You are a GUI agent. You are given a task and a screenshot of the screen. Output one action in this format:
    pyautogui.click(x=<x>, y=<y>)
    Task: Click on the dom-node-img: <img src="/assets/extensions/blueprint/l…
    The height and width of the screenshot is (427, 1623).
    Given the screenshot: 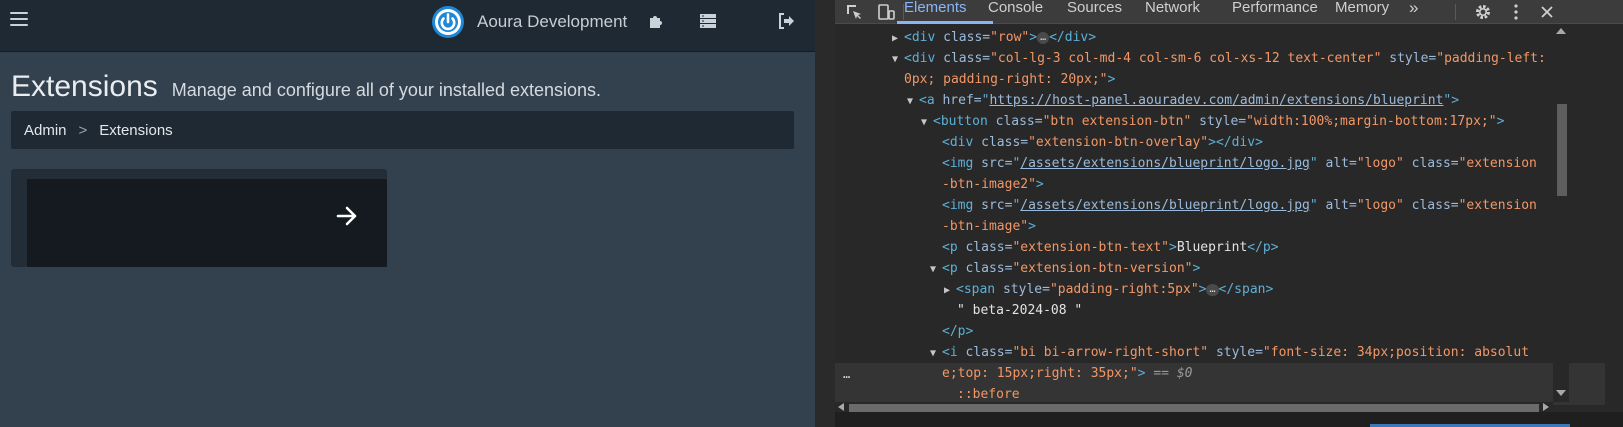 What is the action you would take?
    pyautogui.click(x=1239, y=205)
    